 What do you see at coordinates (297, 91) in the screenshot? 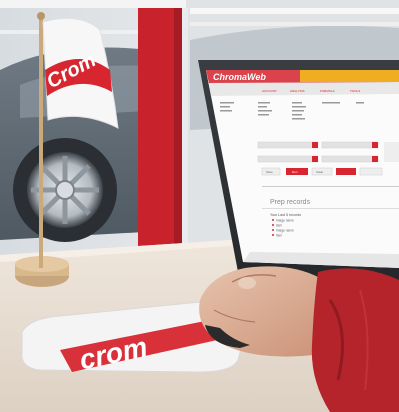
I see `nav-item: ANALYSIS` at bounding box center [297, 91].